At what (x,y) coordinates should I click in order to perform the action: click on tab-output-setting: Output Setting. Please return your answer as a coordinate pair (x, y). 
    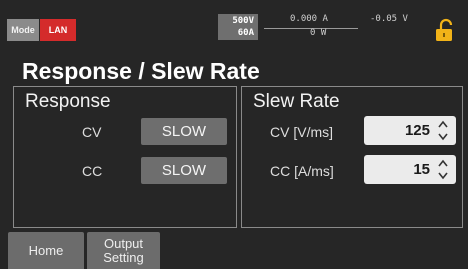
    Looking at the image, I should click on (123, 250).